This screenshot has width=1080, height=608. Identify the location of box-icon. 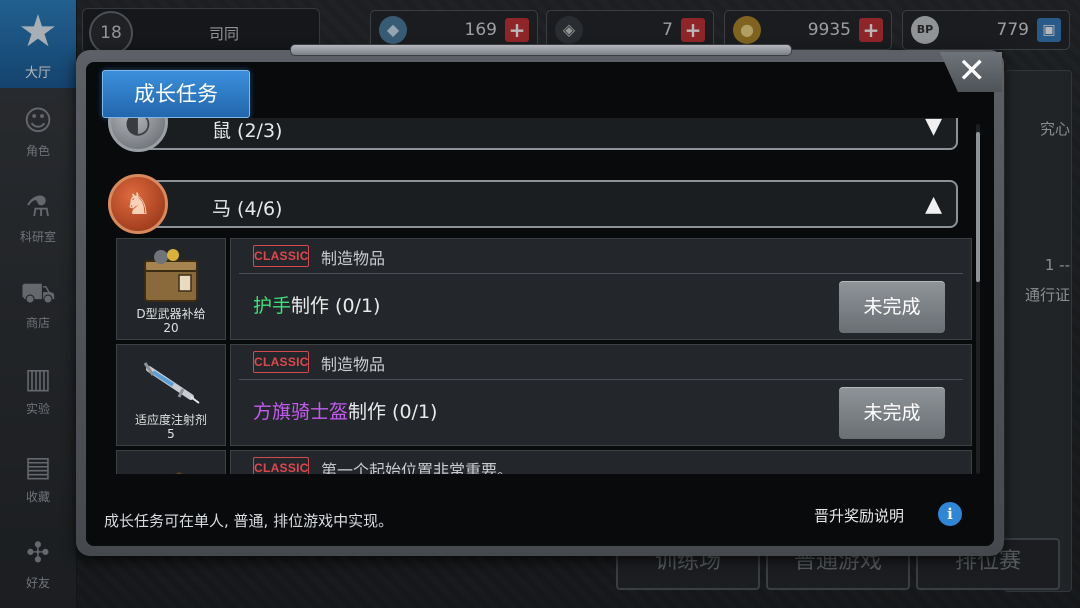
(179, 473).